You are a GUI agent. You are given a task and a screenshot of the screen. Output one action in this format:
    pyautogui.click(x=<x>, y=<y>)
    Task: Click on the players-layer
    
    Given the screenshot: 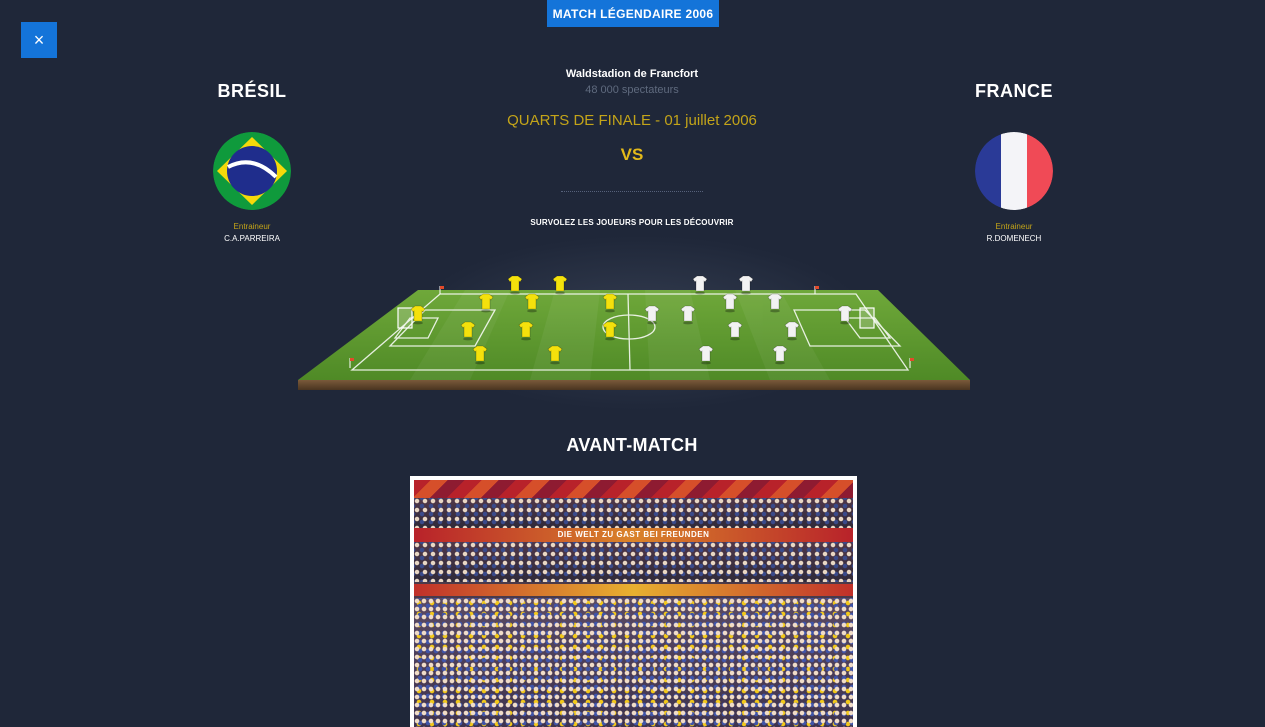 What is the action you would take?
    pyautogui.click(x=631, y=320)
    